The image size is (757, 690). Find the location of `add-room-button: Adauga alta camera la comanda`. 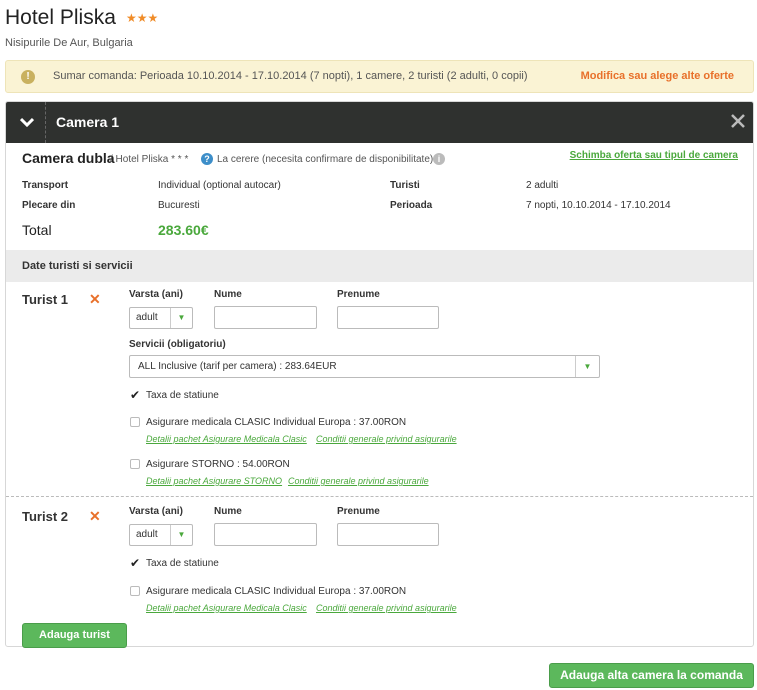

add-room-button: Adauga alta camera la comanda is located at coordinates (651, 675).